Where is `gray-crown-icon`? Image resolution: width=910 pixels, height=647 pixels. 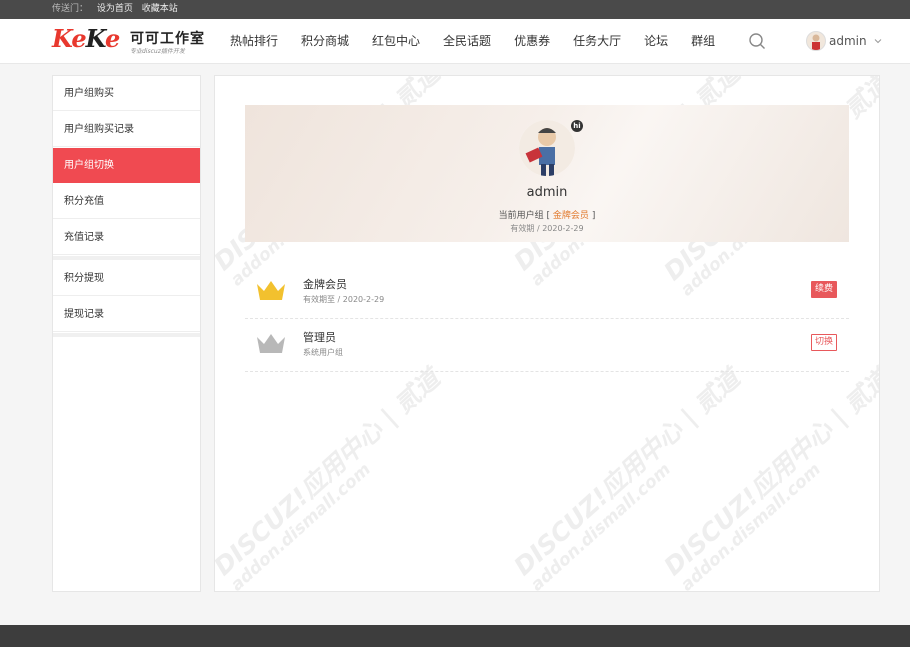
gray-crown-icon is located at coordinates (271, 343).